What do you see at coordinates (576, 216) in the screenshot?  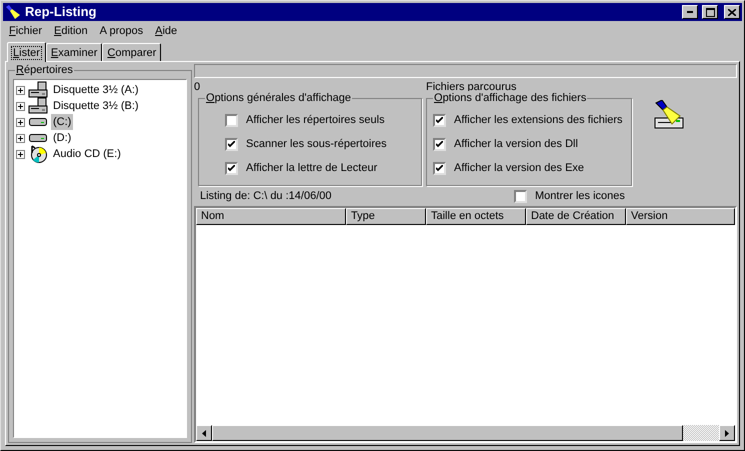 I see `column-header: Date de Création` at bounding box center [576, 216].